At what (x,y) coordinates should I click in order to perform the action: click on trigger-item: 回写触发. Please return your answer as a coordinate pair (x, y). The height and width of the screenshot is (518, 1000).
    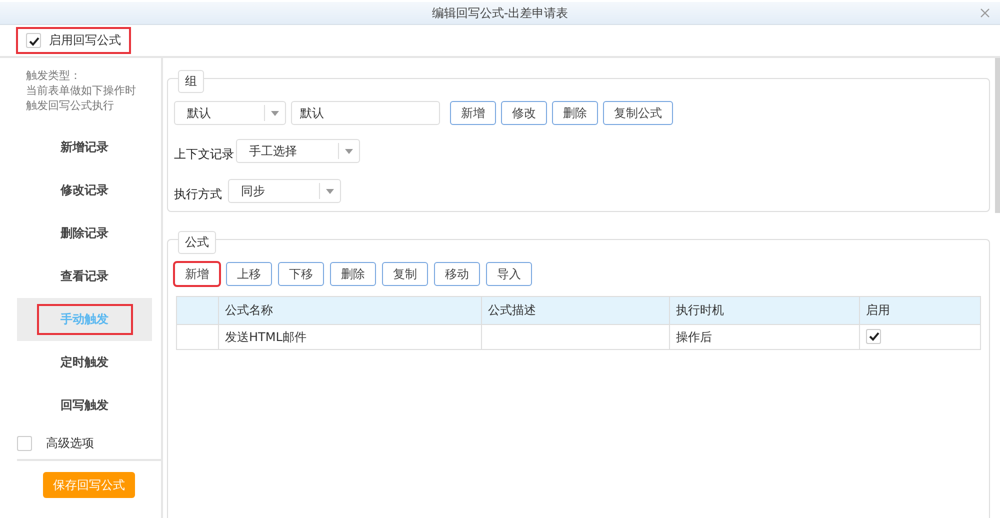
    Looking at the image, I should click on (84, 405).